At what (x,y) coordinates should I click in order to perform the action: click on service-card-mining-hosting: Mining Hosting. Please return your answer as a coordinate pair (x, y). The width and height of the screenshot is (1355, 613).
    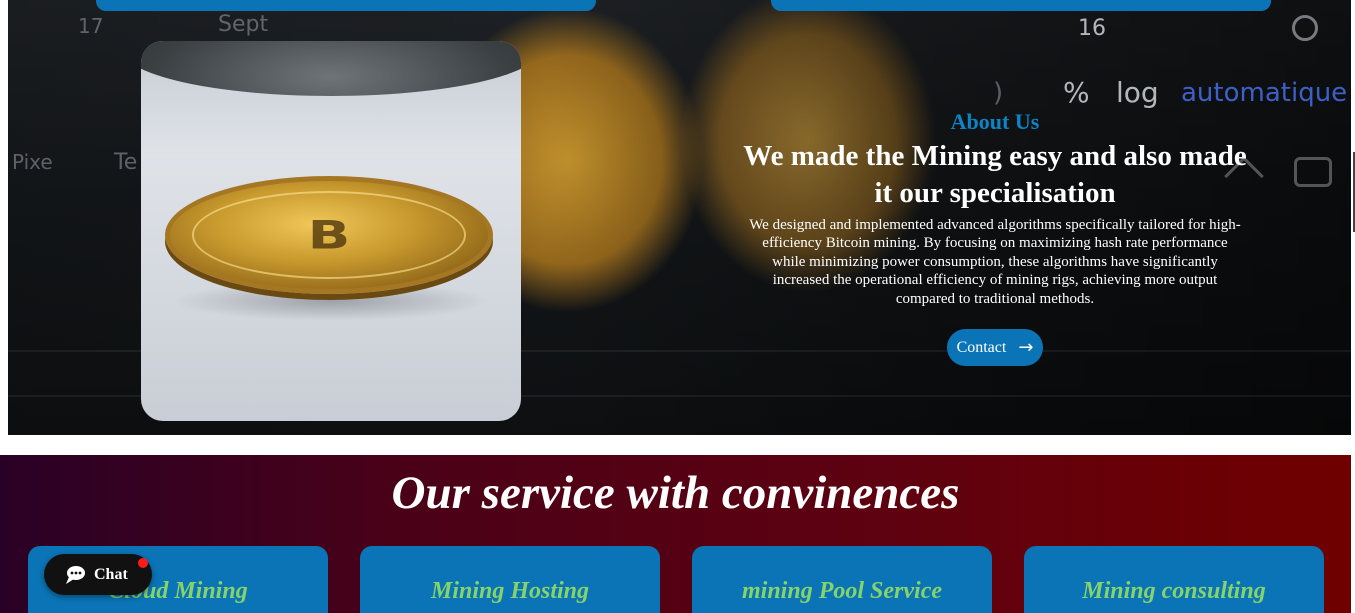
    Looking at the image, I should click on (510, 579).